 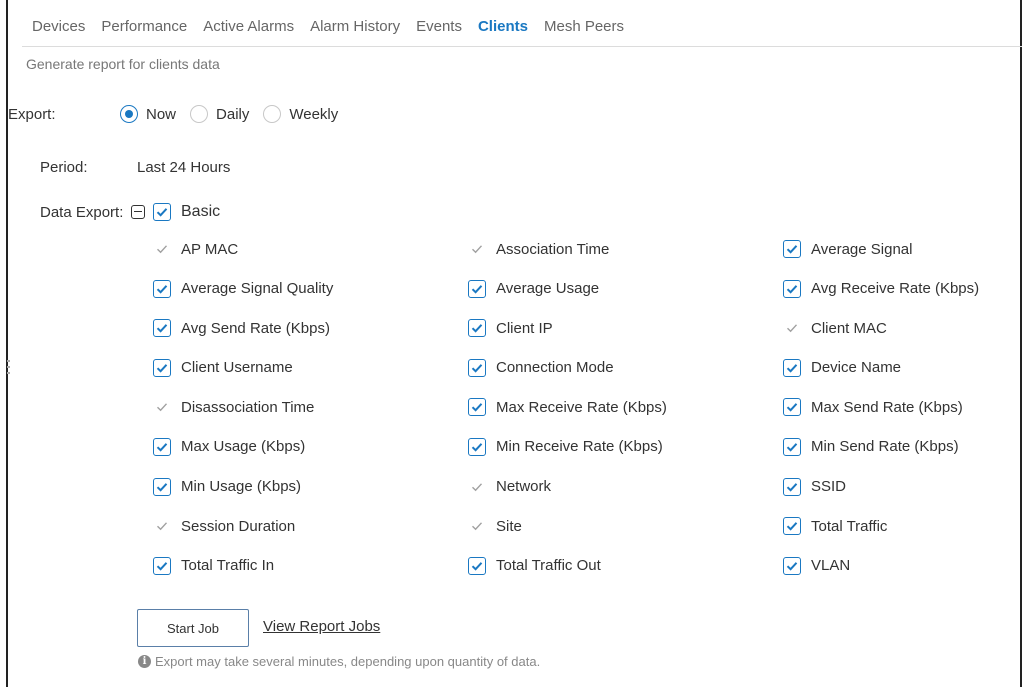 I want to click on field-checkbox-min-send-rate-kbps: Min Send Rate (Kbps), so click(x=905, y=446).